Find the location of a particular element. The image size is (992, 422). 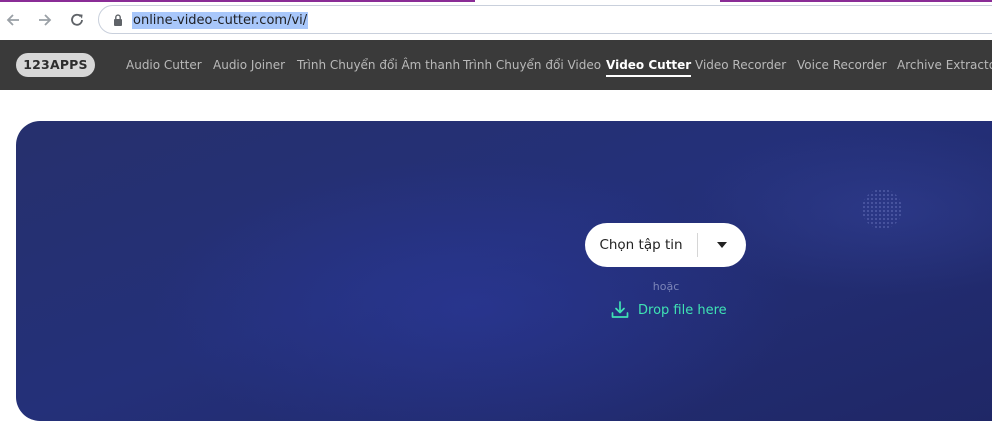

reload-icon is located at coordinates (77, 19).